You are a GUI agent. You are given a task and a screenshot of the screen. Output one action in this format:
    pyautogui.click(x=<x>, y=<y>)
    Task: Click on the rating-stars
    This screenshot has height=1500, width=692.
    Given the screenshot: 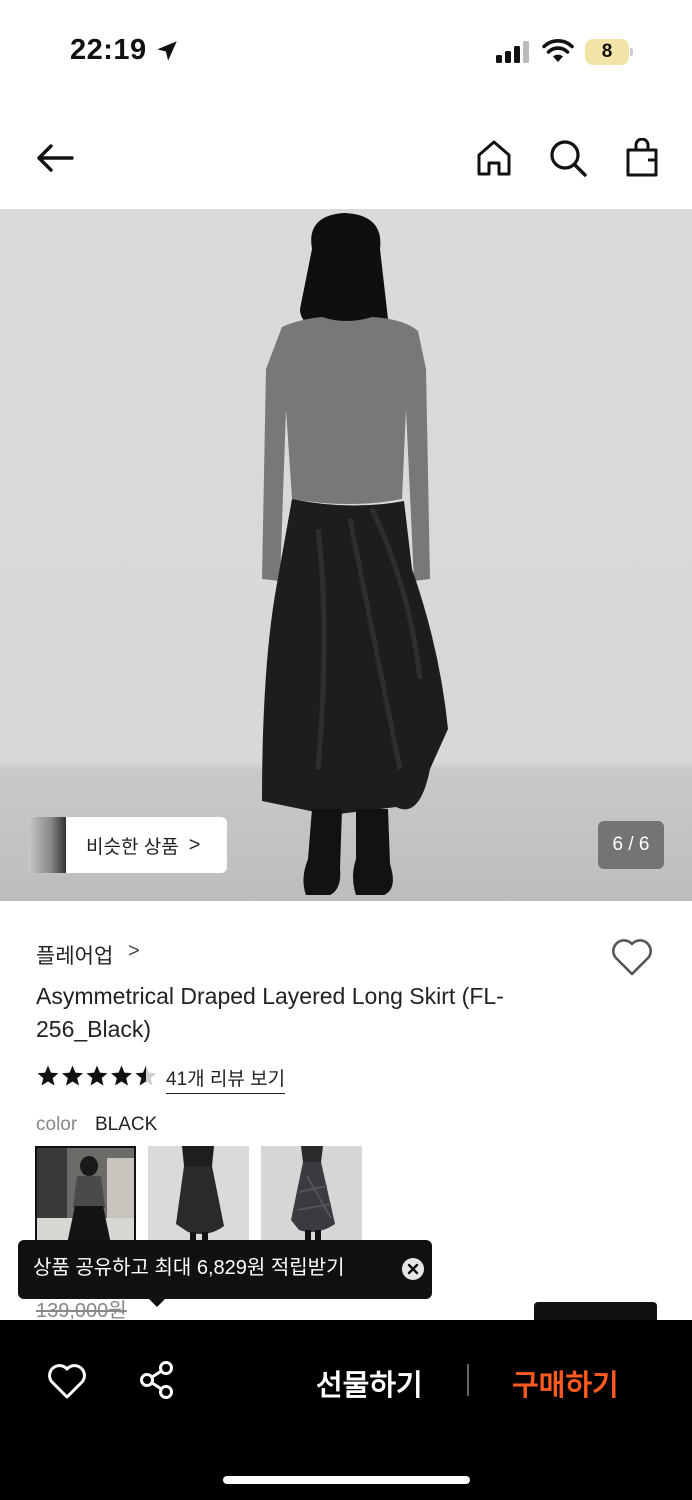 What is the action you would take?
    pyautogui.click(x=97, y=1075)
    